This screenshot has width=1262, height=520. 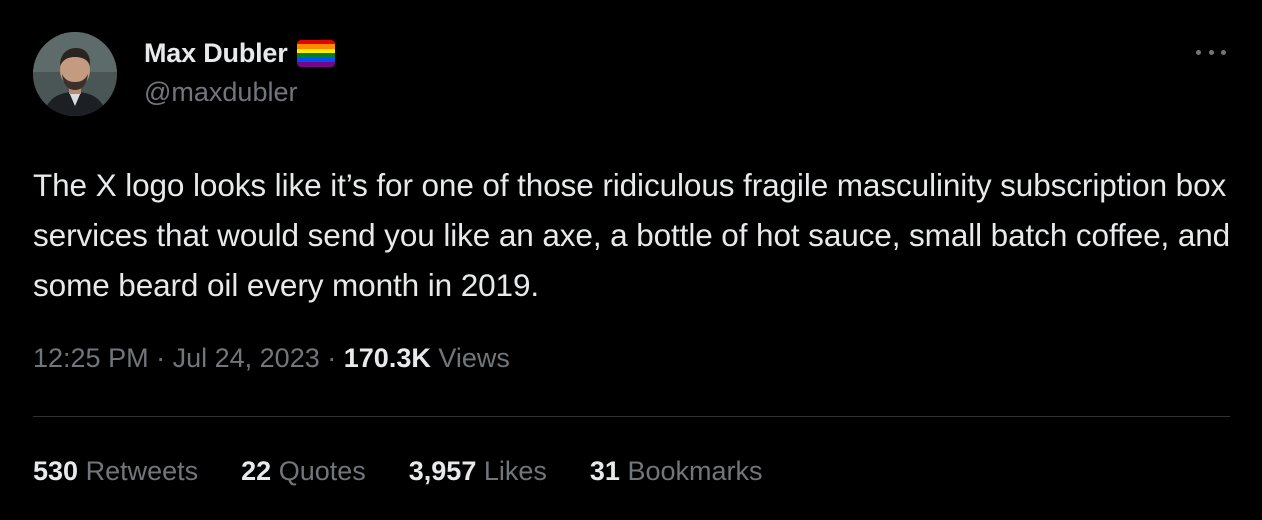 I want to click on more-horizontal-icon, so click(x=1211, y=52).